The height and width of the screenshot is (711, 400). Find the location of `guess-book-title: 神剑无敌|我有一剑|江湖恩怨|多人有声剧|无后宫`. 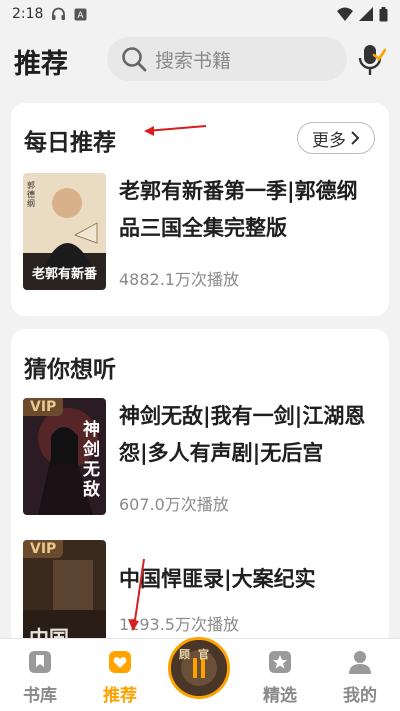

guess-book-title: 神剑无敌|我有一剑|江湖恩怨|多人有声剧|无后宫 is located at coordinates (248, 435).